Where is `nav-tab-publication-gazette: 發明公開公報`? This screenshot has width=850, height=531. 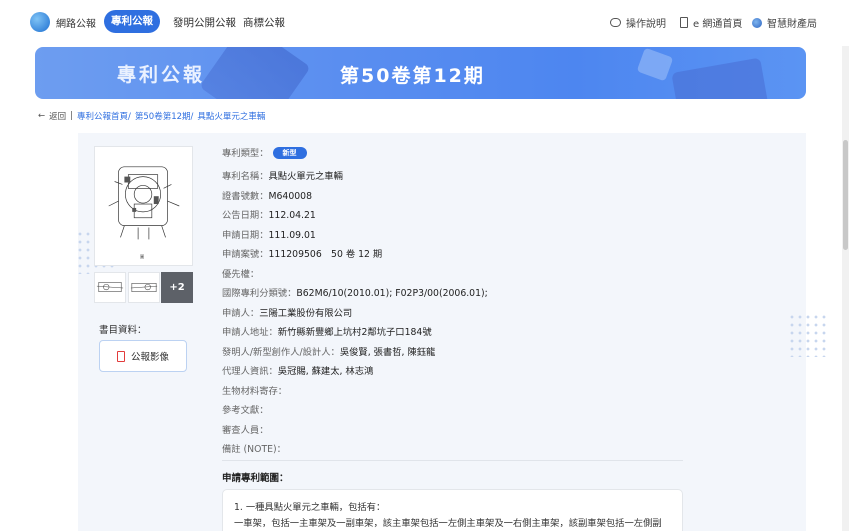
nav-tab-publication-gazette: 發明公開公報 is located at coordinates (204, 22).